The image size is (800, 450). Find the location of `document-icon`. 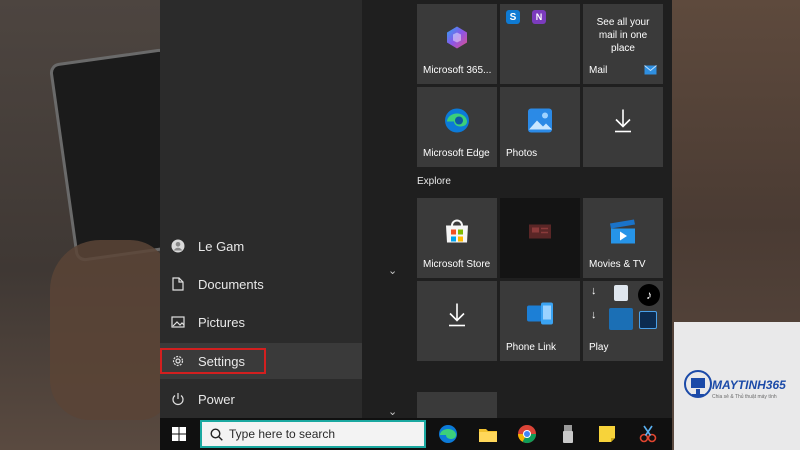

document-icon is located at coordinates (178, 284).